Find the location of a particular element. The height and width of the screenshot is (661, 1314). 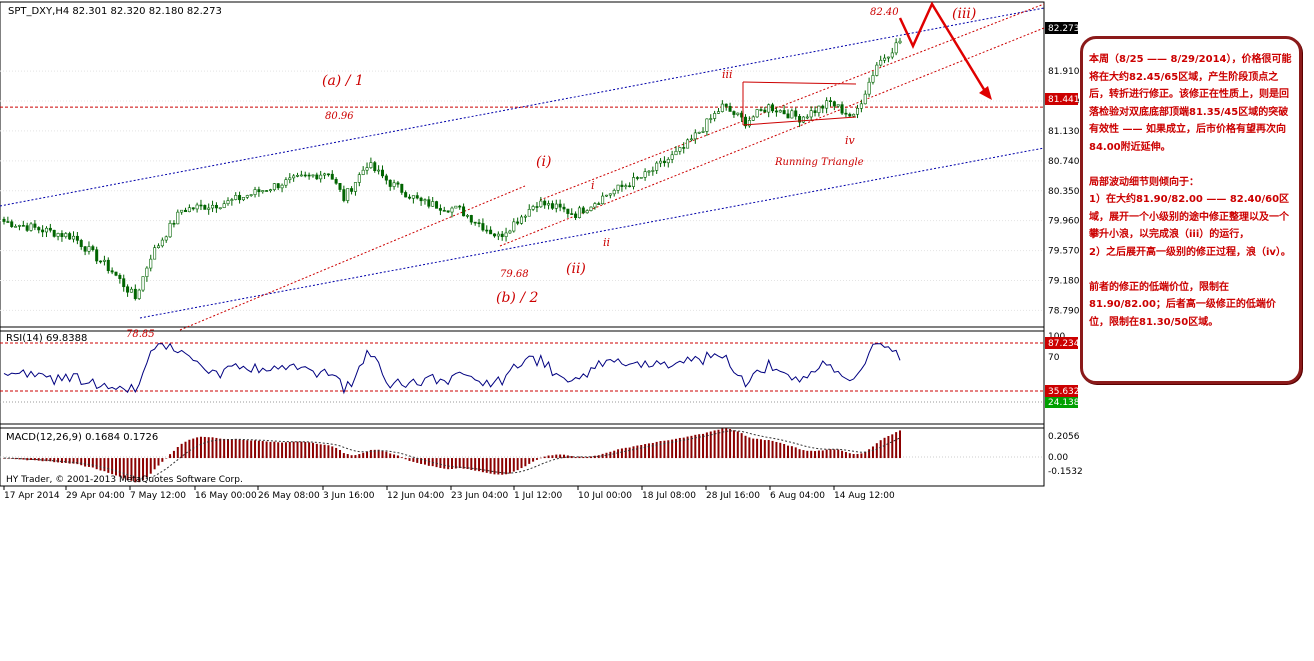

rsi-value-text: 24.138 is located at coordinates (1064, 403).